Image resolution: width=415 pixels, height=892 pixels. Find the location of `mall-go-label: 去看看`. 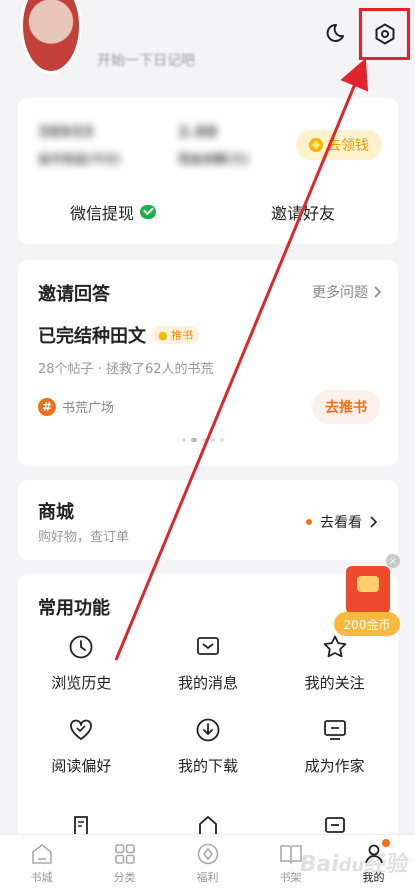

mall-go-label: 去看看 is located at coordinates (341, 523).